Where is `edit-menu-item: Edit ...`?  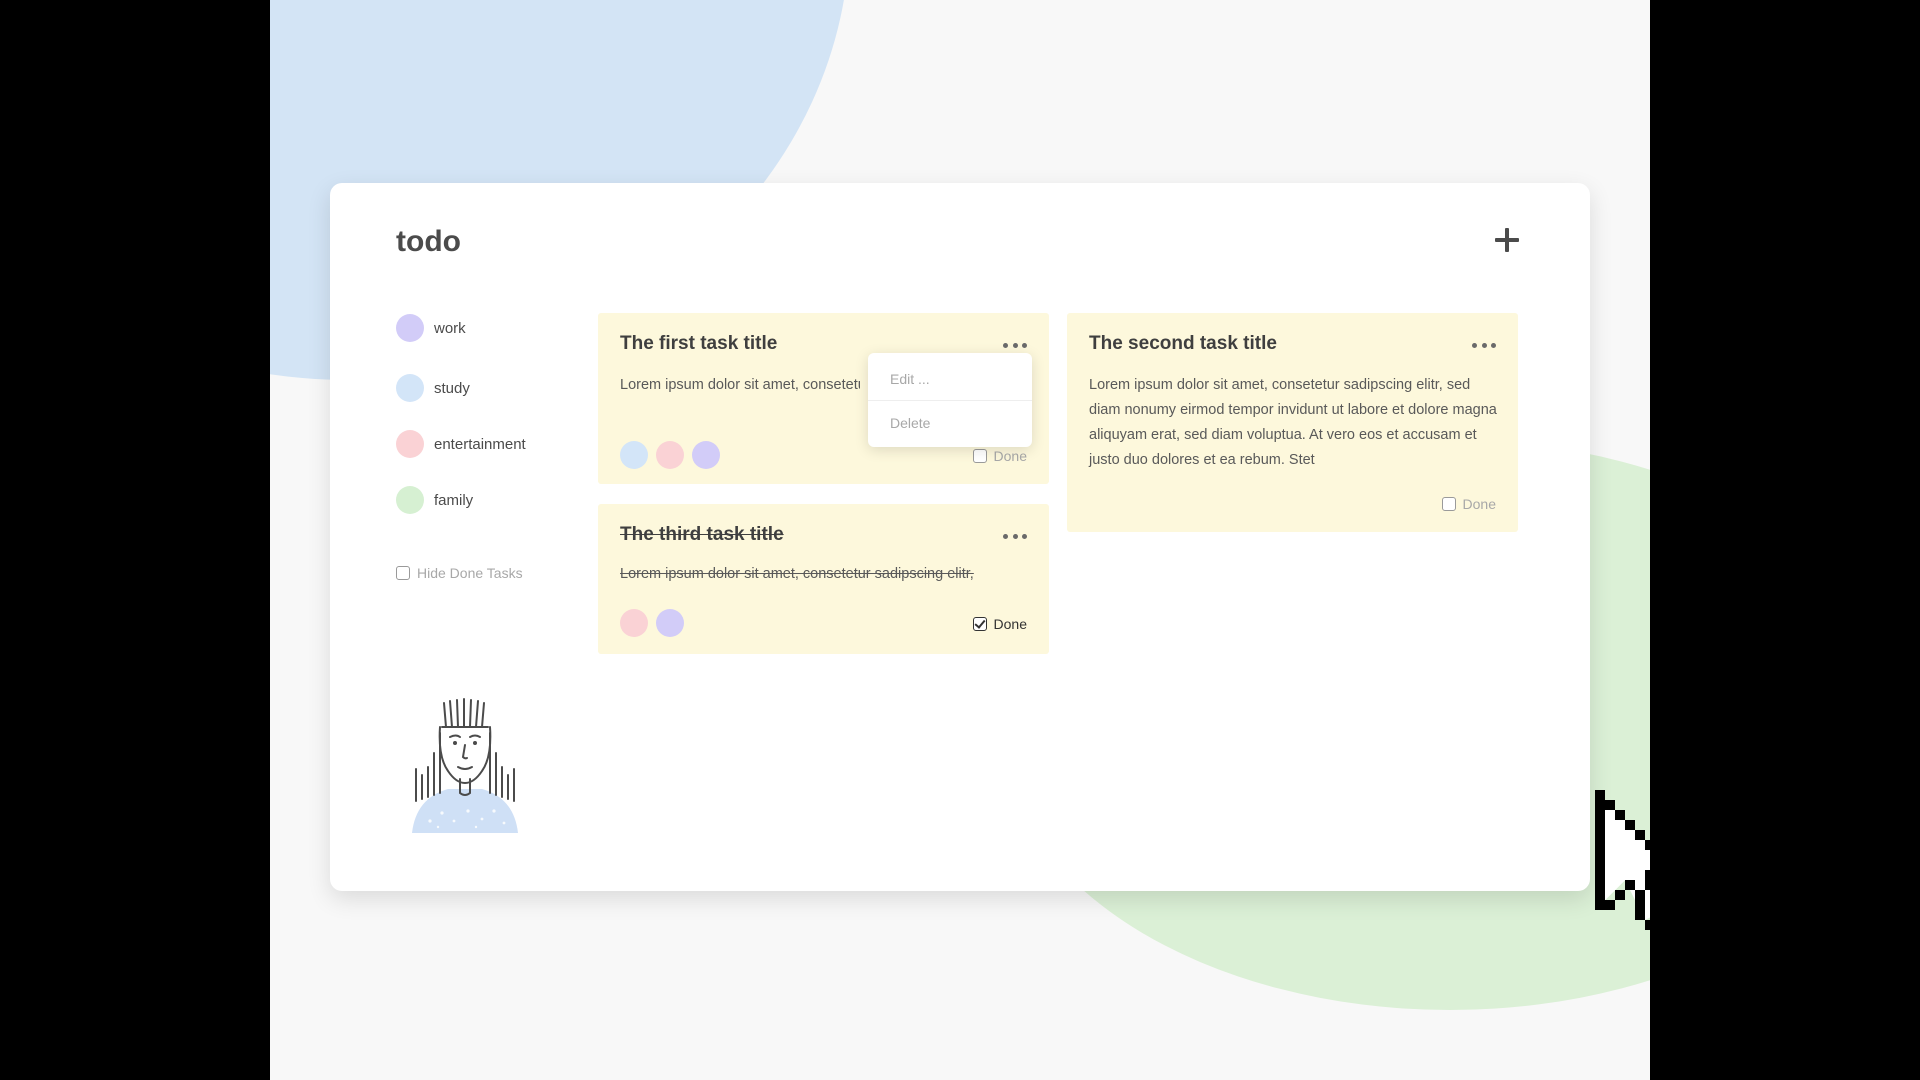 edit-menu-item: Edit ... is located at coordinates (950, 379).